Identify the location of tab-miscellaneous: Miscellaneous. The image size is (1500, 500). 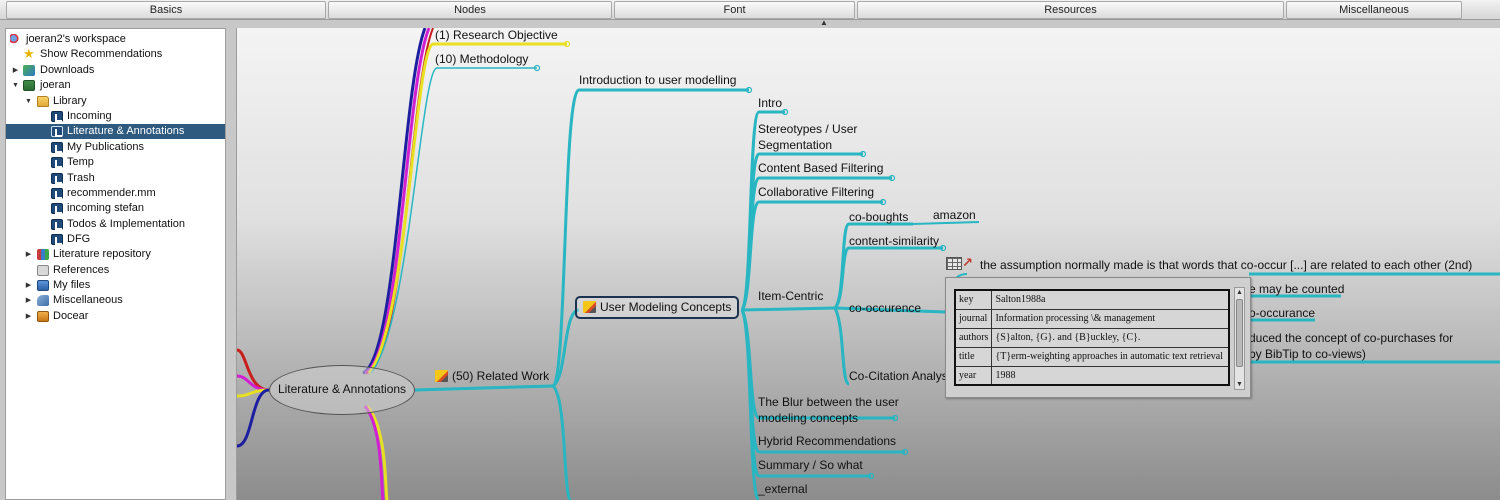
(1374, 10).